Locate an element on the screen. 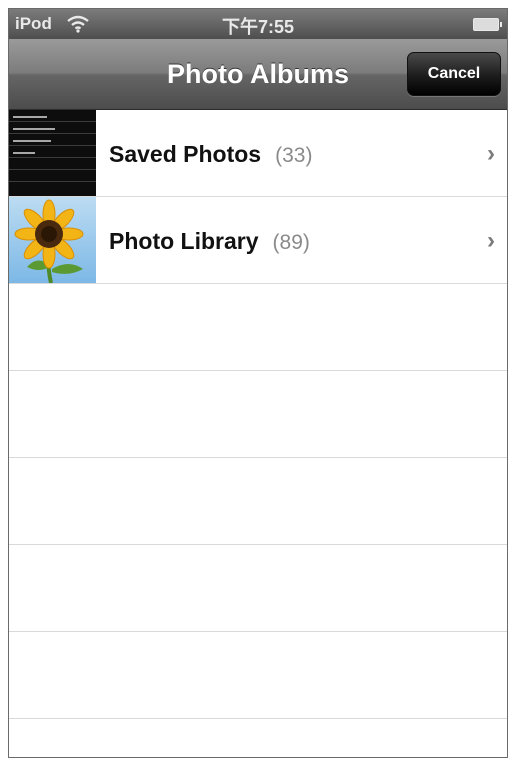  album-title: Photo Library (89) is located at coordinates (209, 241).